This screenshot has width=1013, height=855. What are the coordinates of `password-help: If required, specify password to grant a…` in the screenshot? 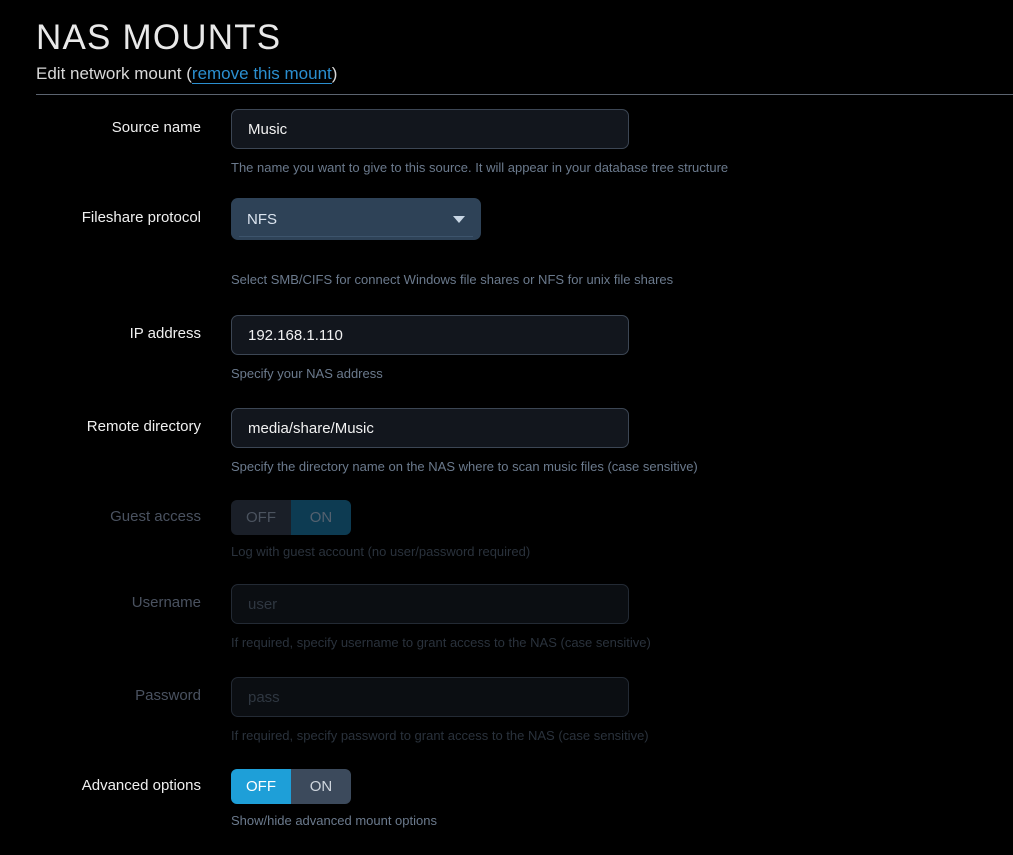 It's located at (440, 735).